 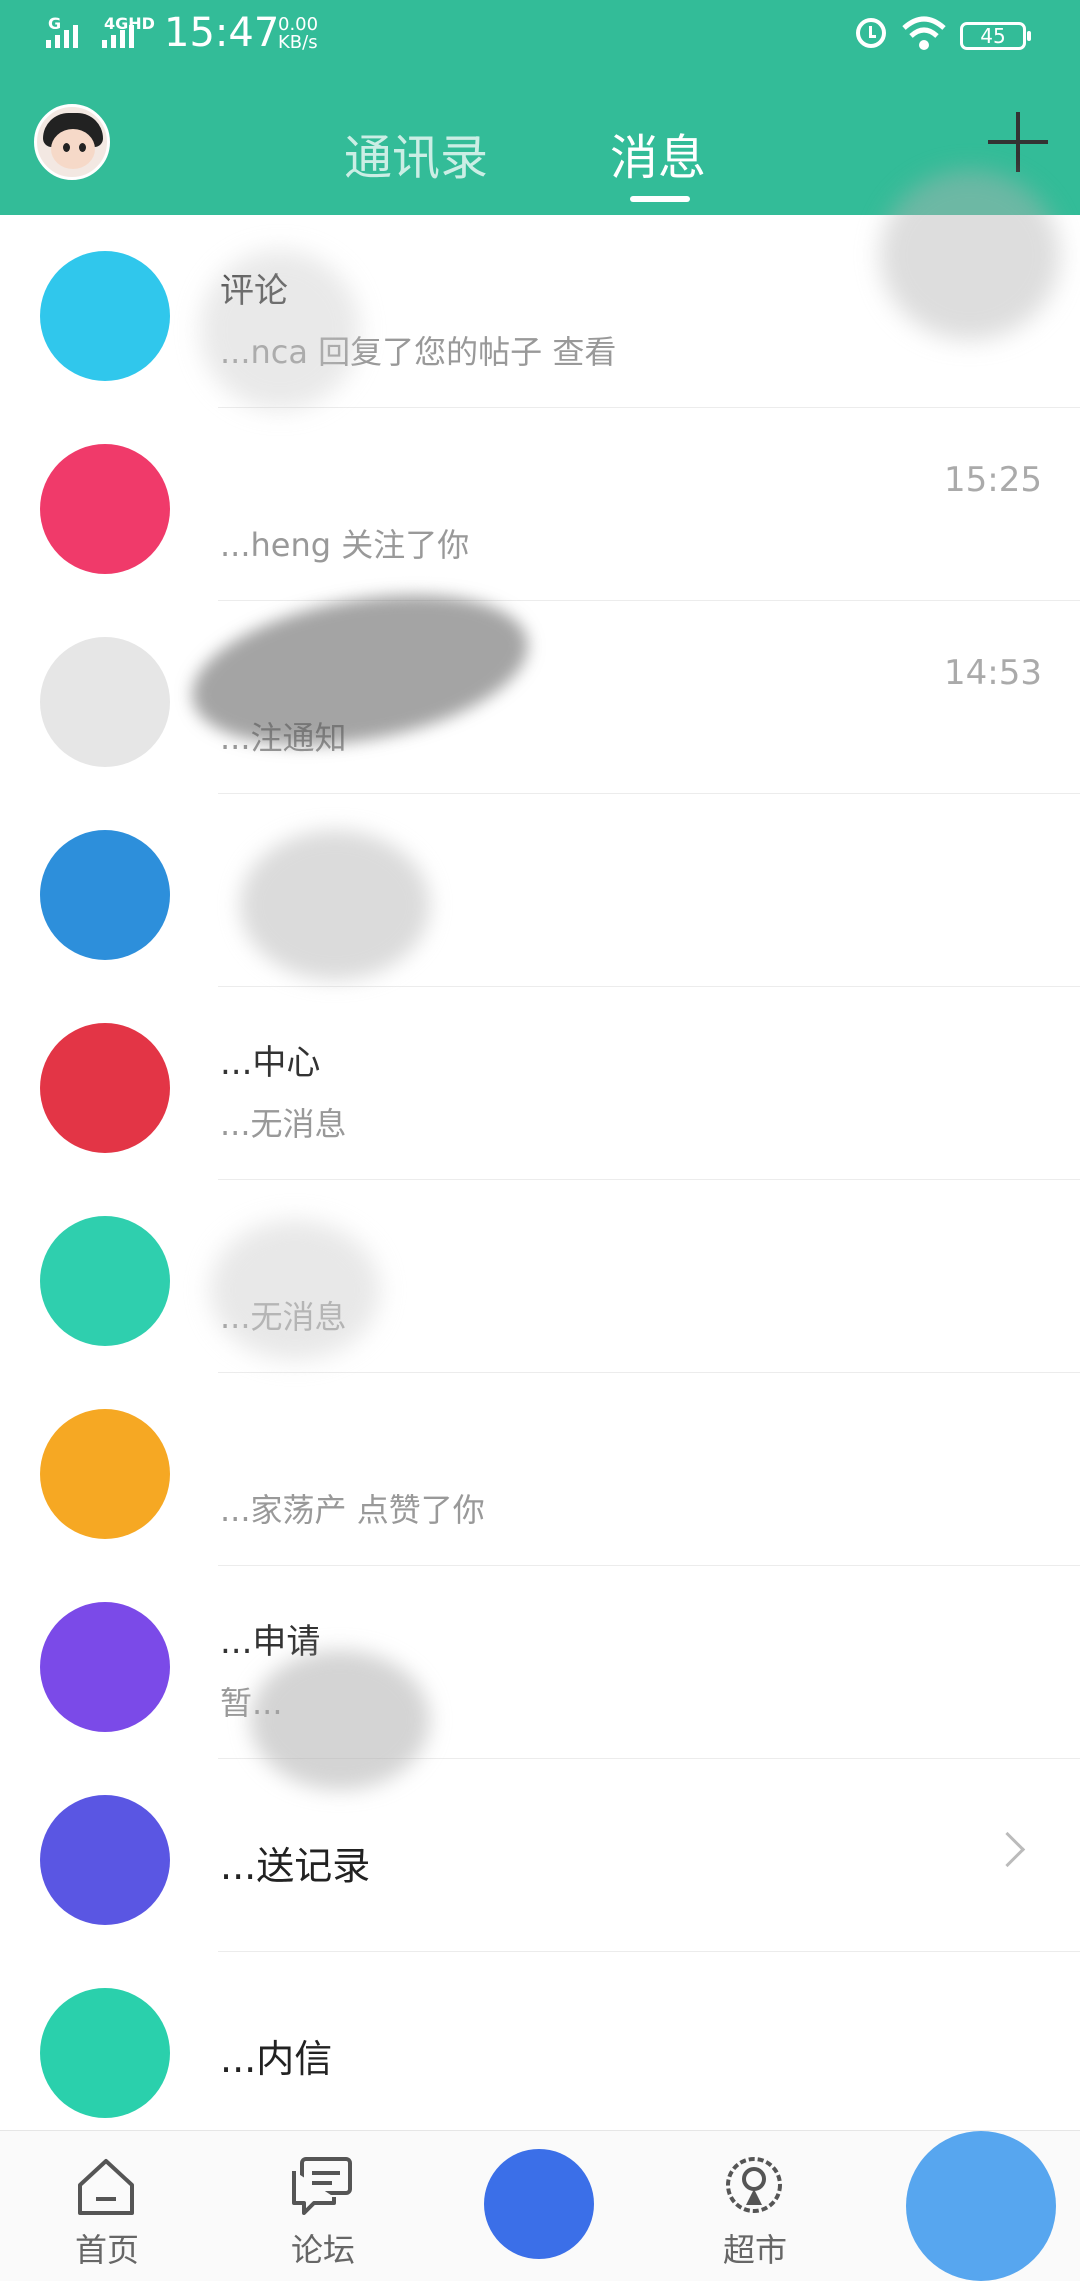 I want to click on friend-request-icon, so click(x=105, y=1667).